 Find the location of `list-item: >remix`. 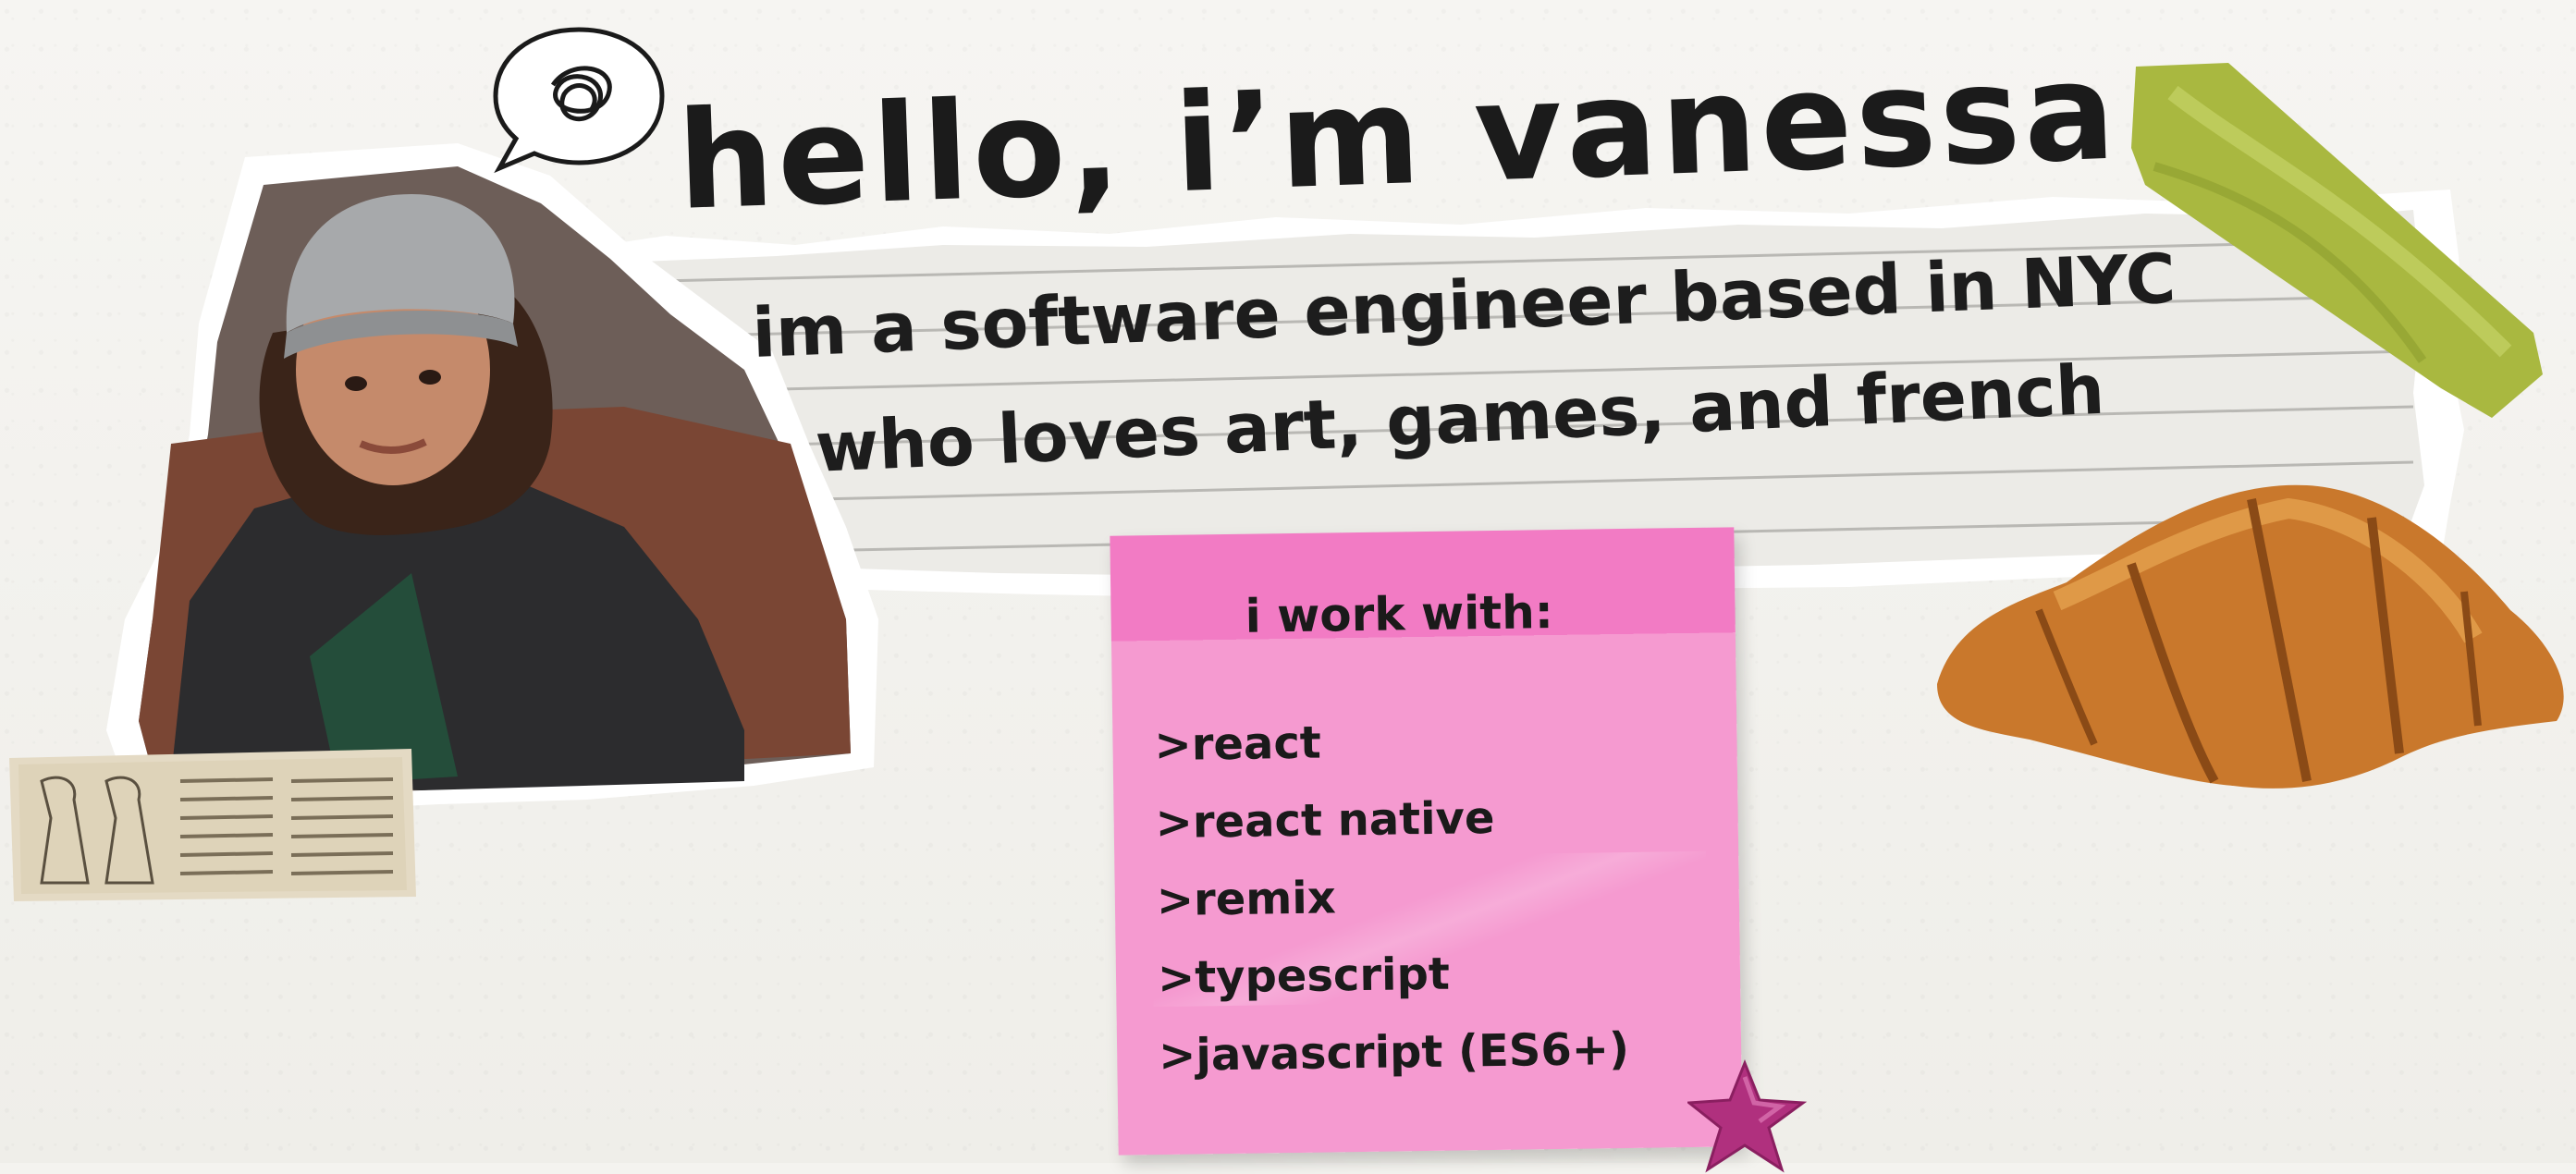

list-item: >remix is located at coordinates (1246, 900).